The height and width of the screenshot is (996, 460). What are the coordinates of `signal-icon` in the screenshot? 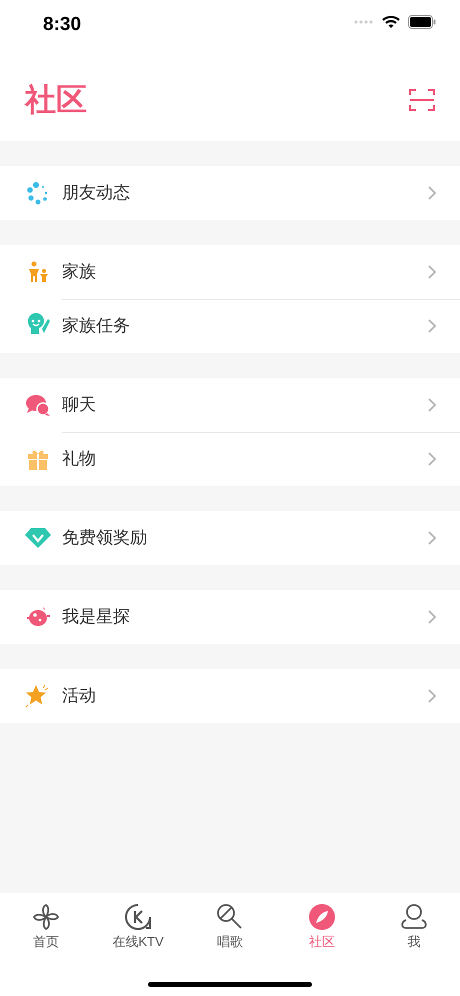 It's located at (364, 22).